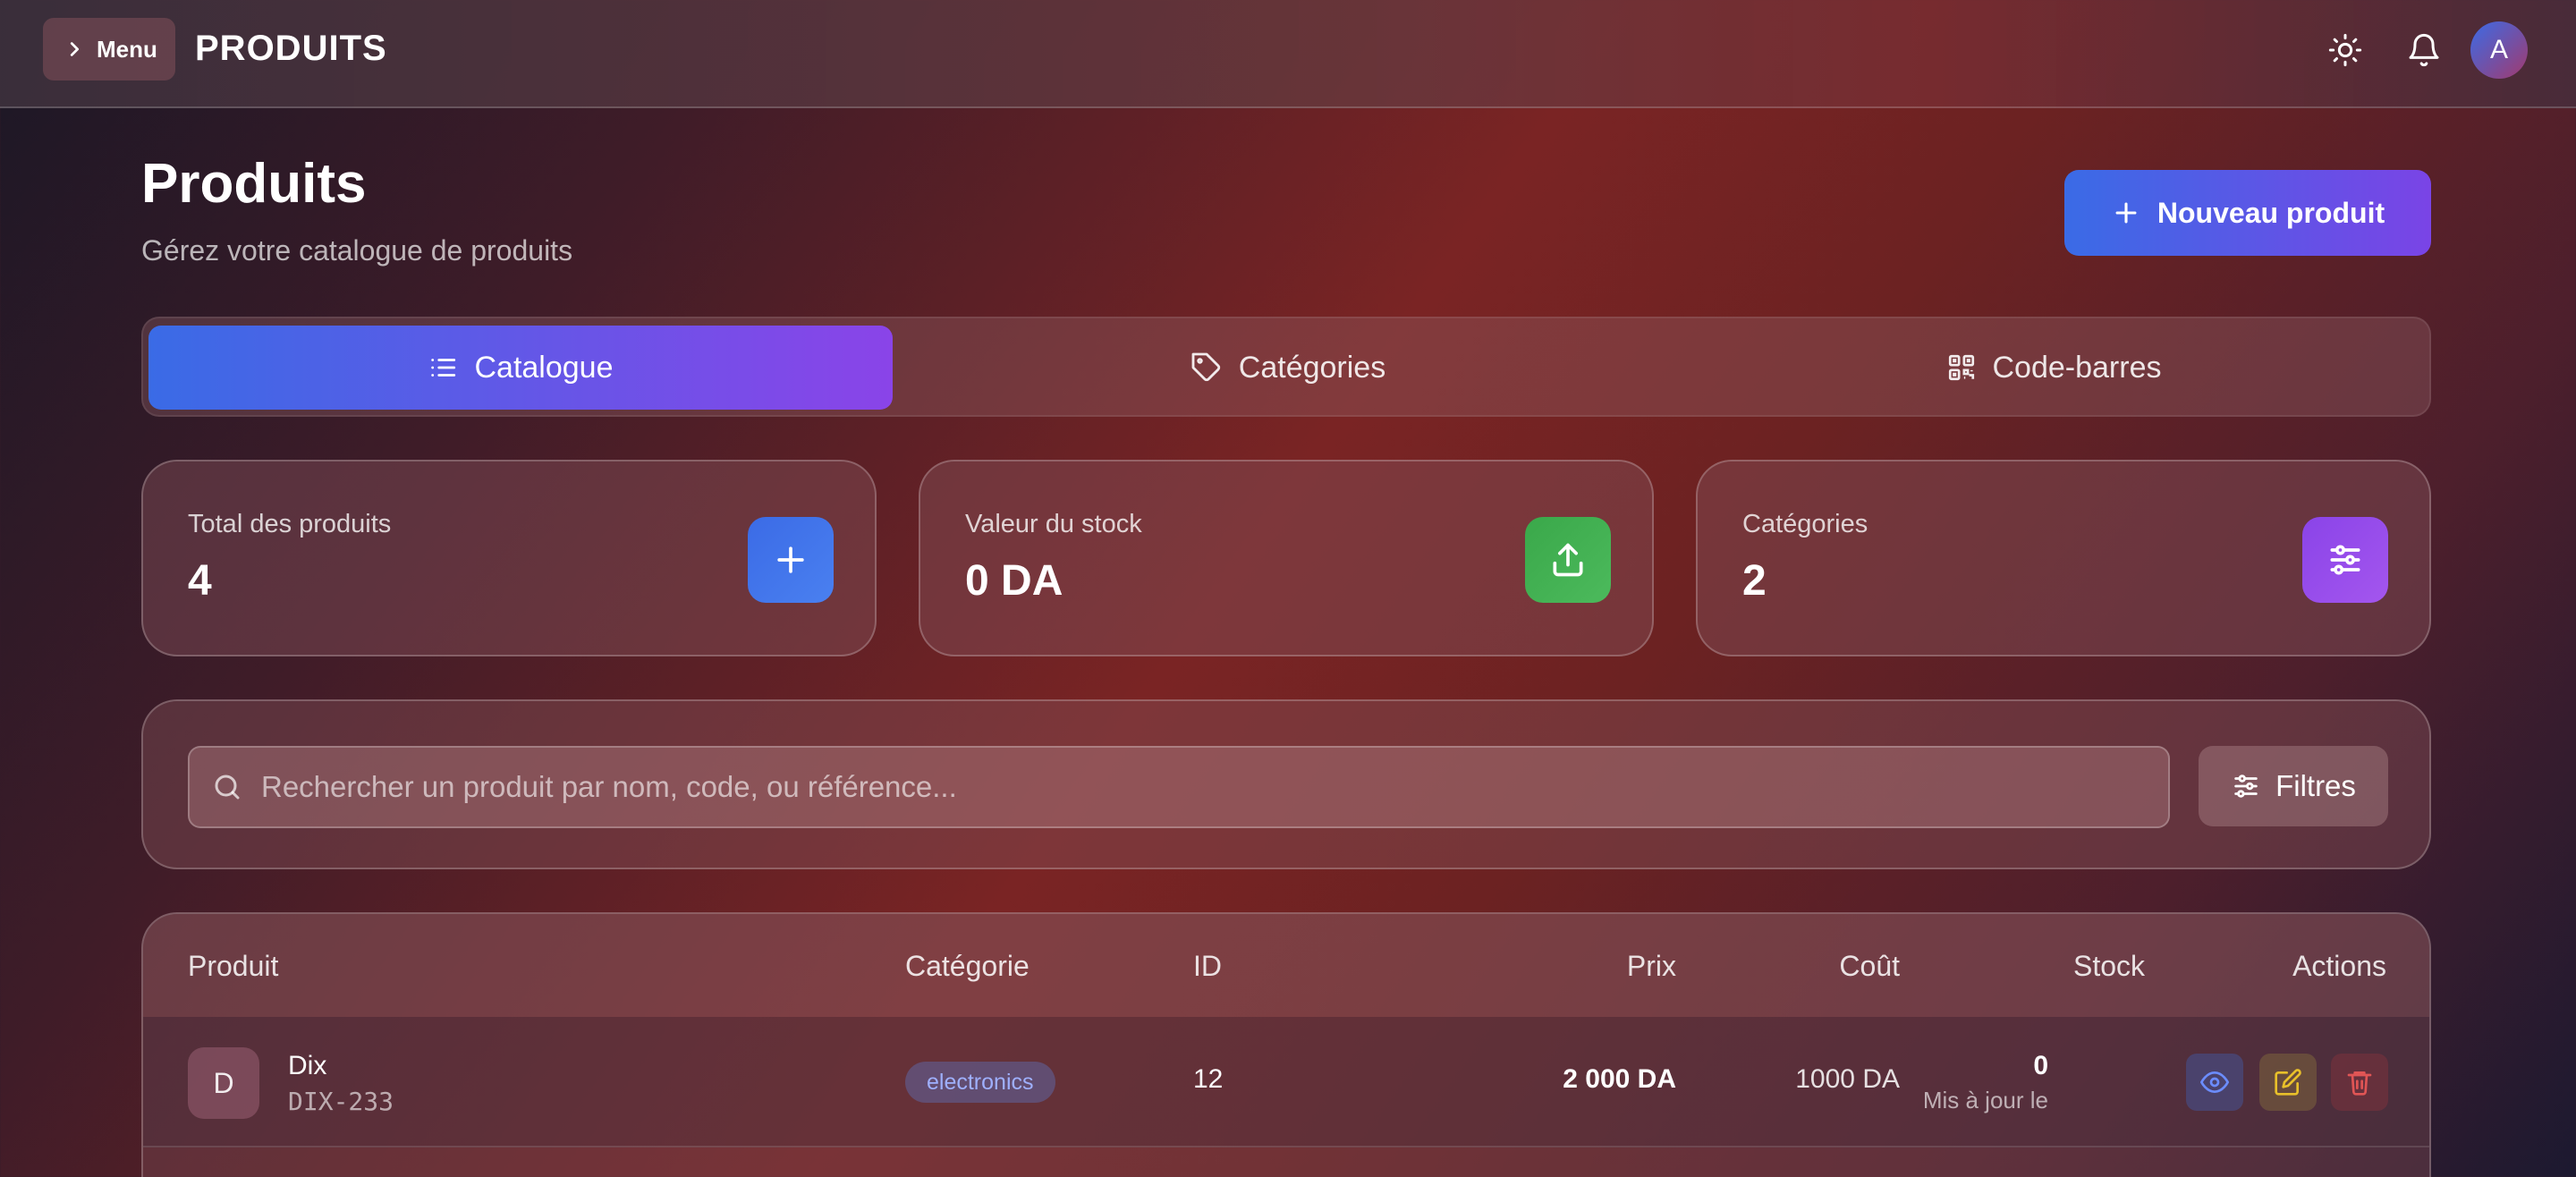  I want to click on notification-bell-icon, so click(2425, 52).